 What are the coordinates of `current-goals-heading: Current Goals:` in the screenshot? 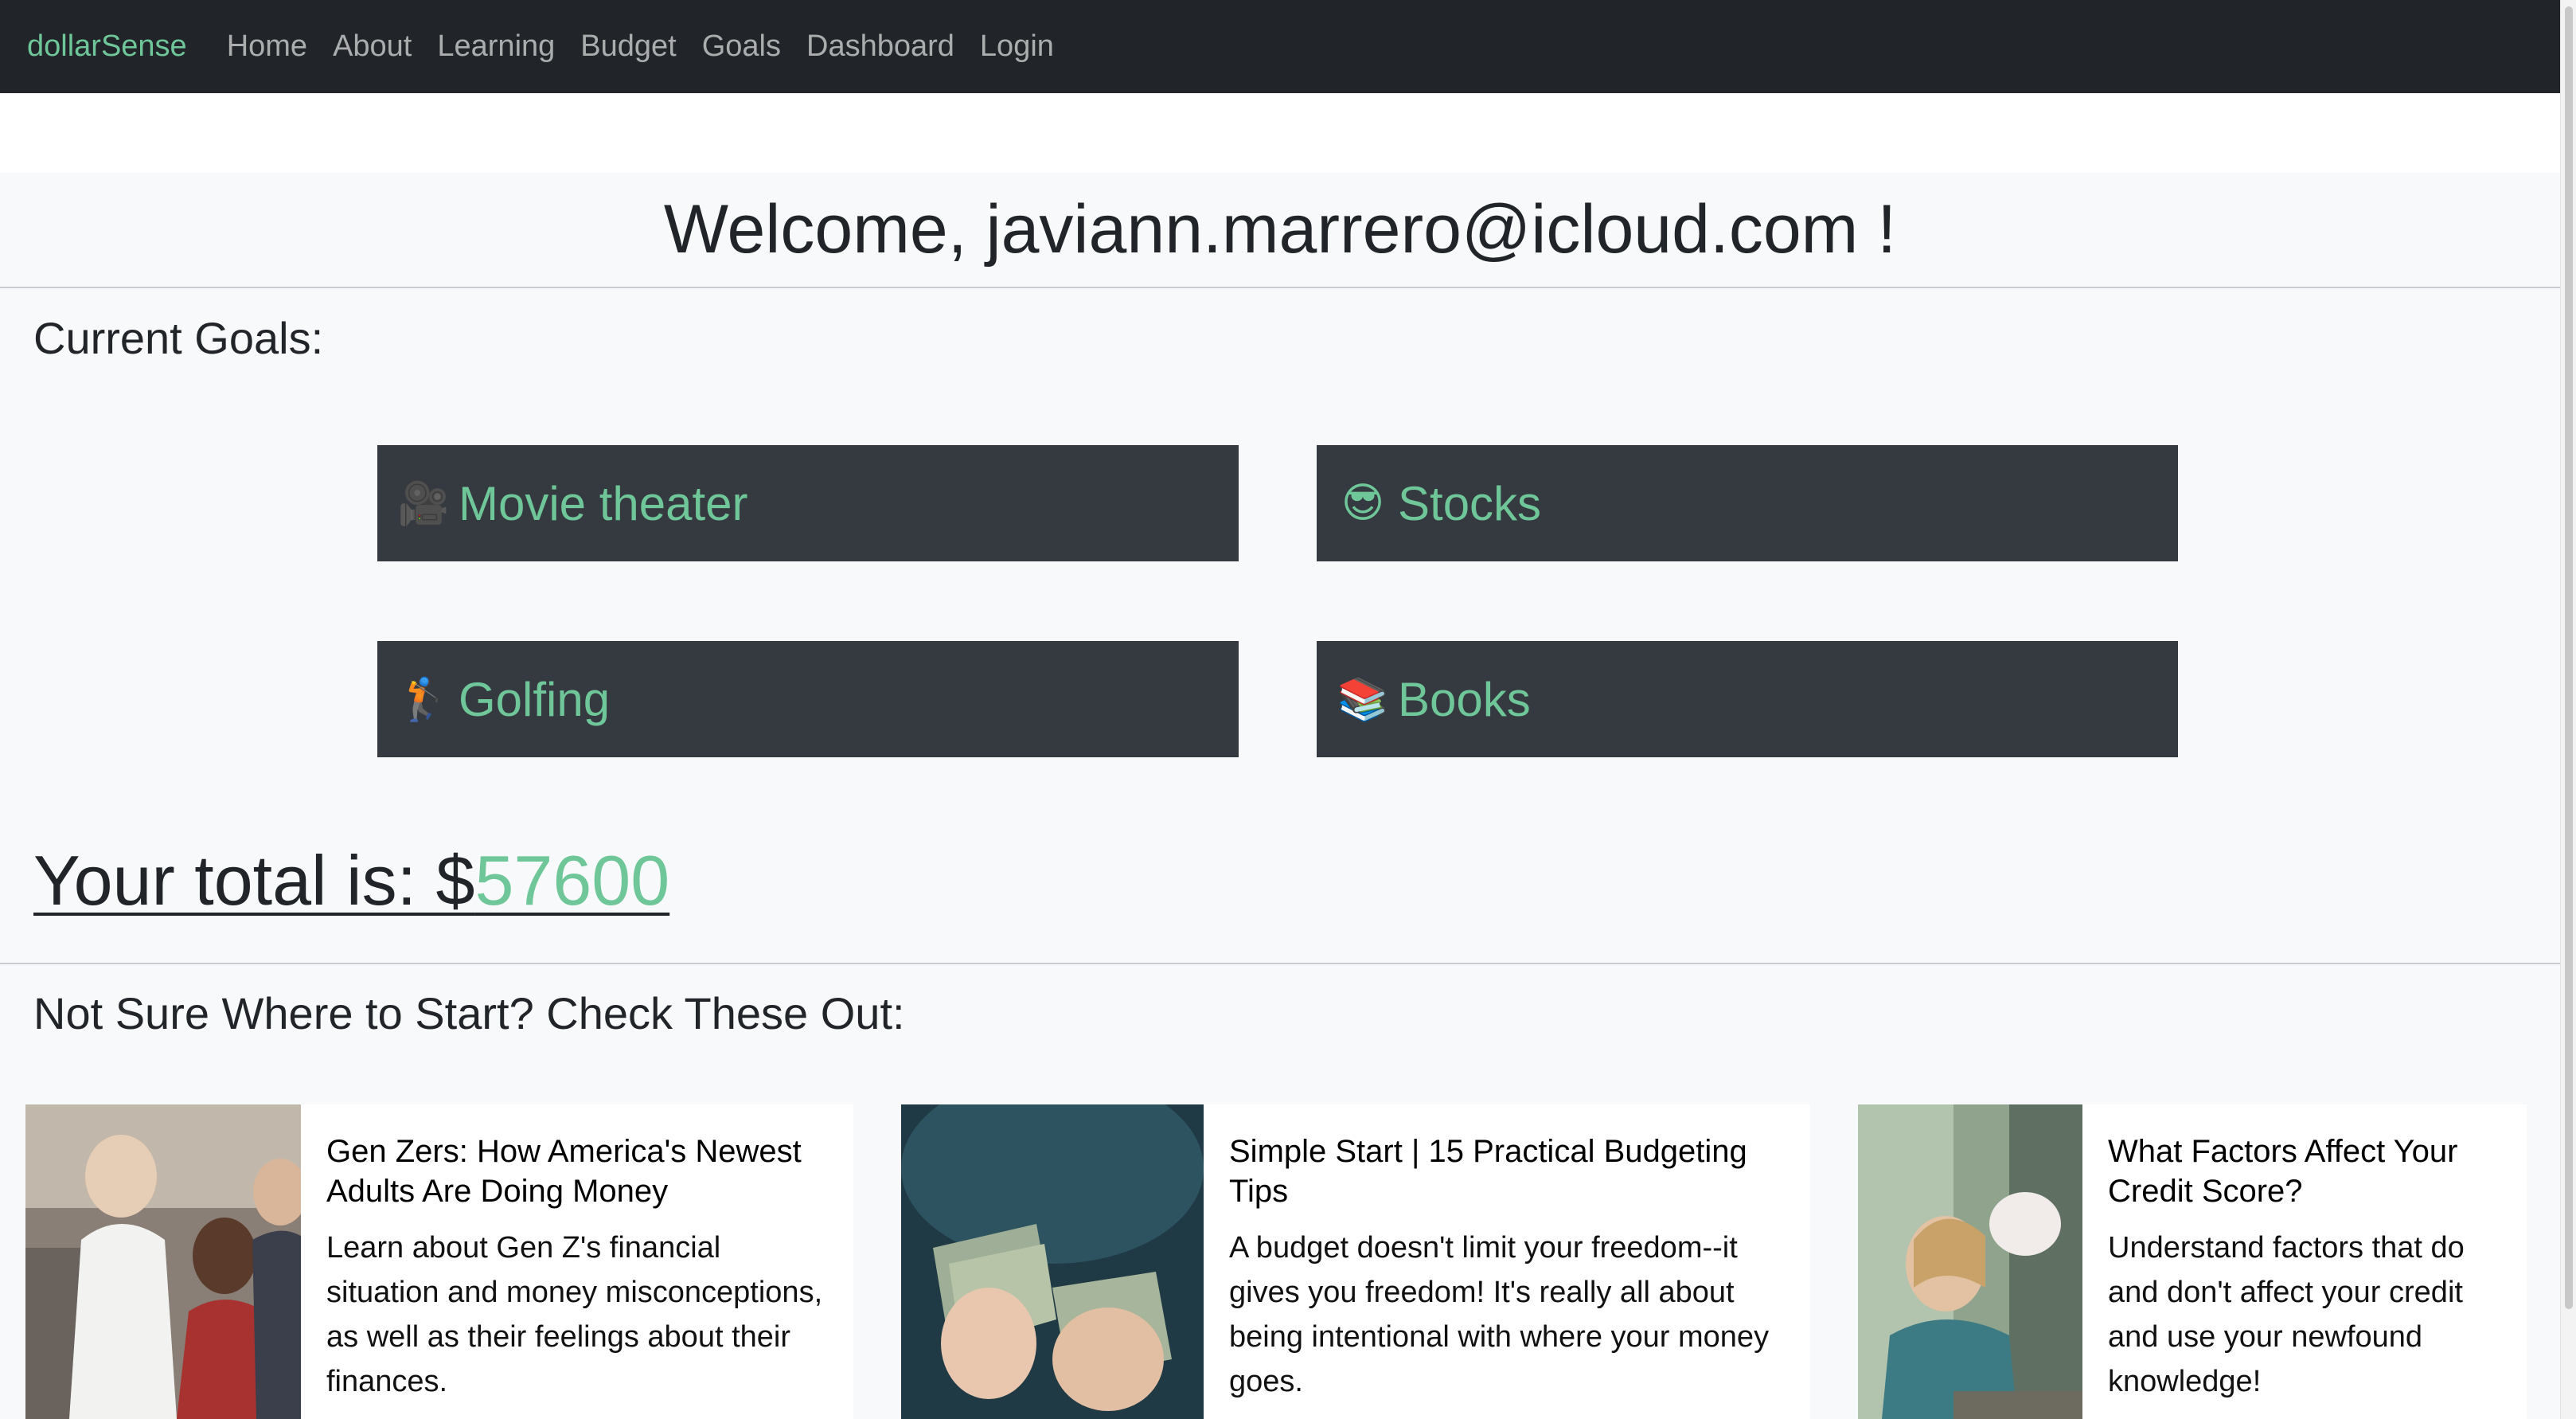 It's located at (178, 338).